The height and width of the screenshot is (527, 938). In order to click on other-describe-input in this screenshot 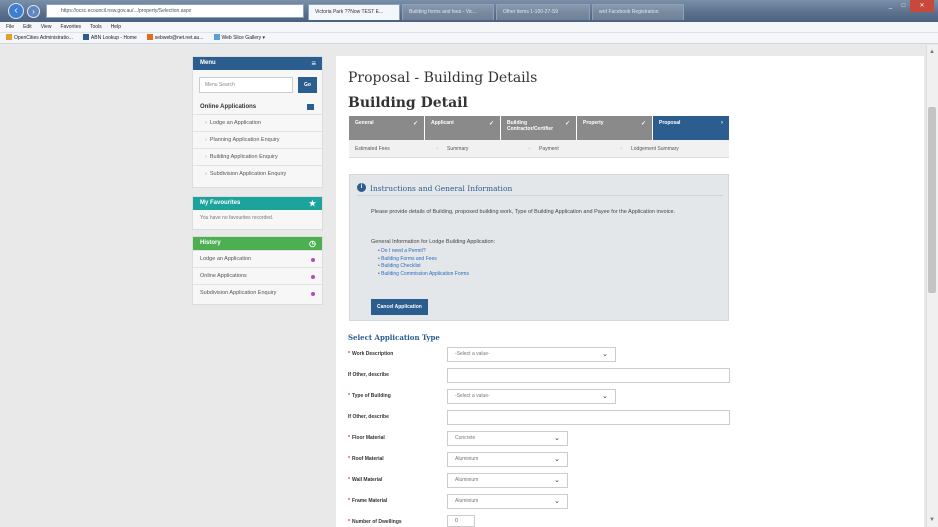, I will do `click(588, 375)`.